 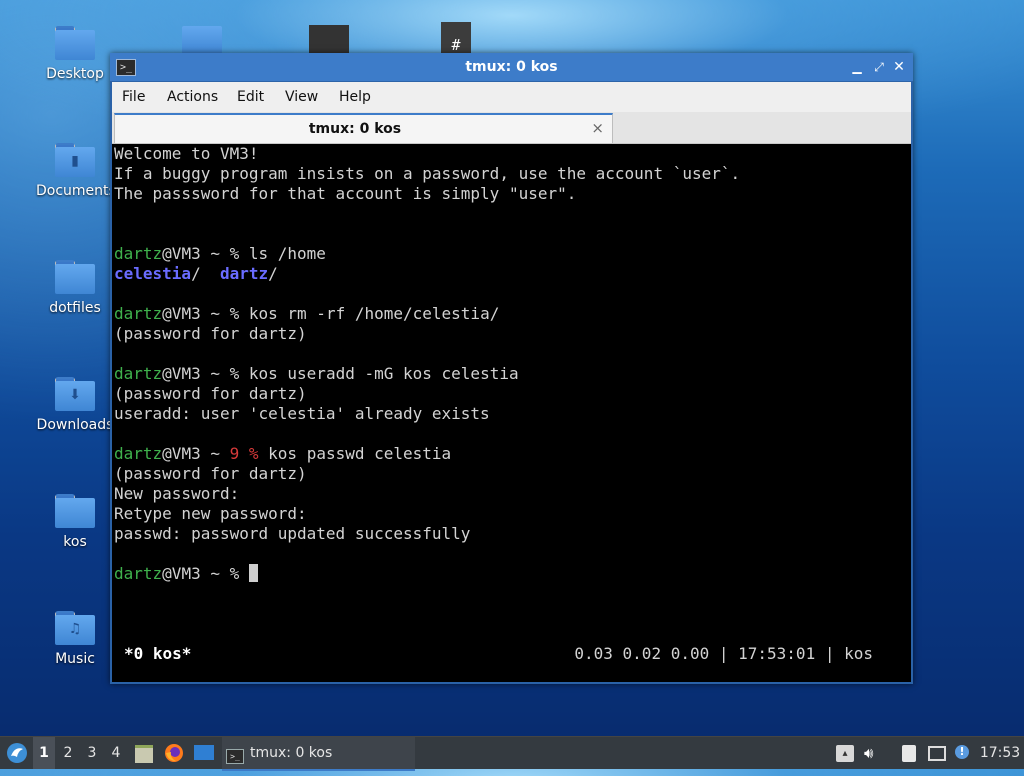 I want to click on desktop-icon-file: #, so click(x=456, y=37).